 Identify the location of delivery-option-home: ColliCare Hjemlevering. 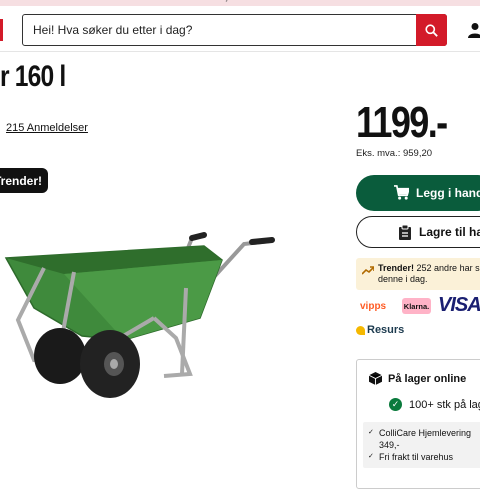
(421, 433).